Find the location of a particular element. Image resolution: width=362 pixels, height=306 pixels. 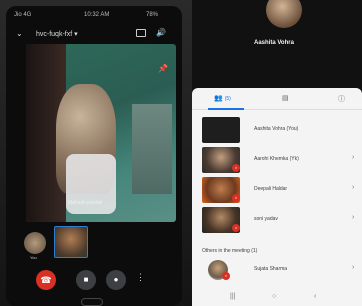

video-background-door is located at coordinates (152, 149).